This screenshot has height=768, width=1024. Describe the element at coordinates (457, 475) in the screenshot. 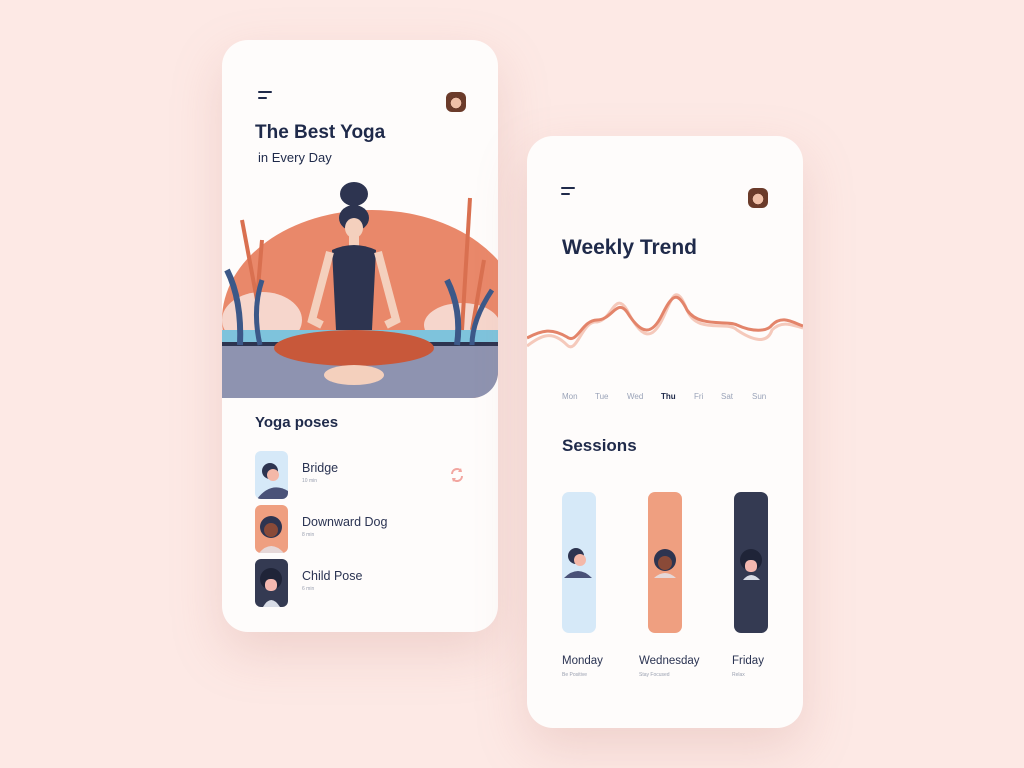

I see `refresh-icon` at that location.